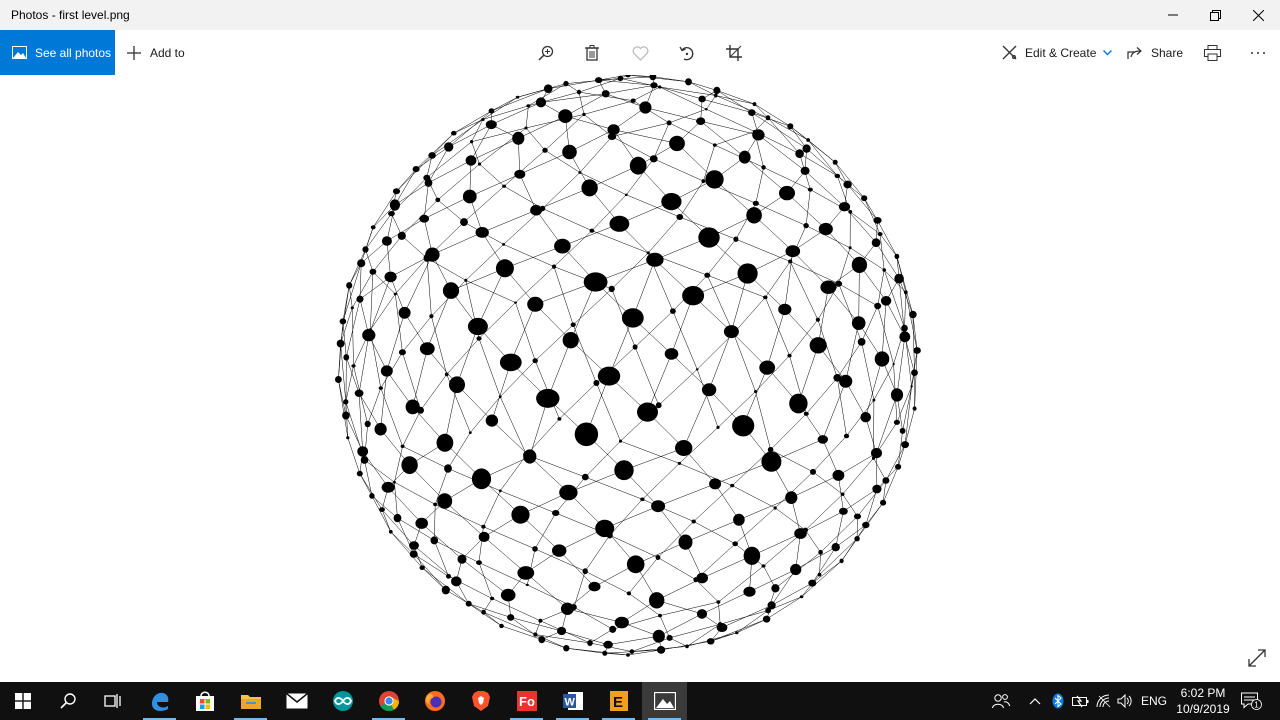 The image size is (1280, 720). Describe the element at coordinates (1252, 701) in the screenshot. I see `action-center-button: 1` at that location.